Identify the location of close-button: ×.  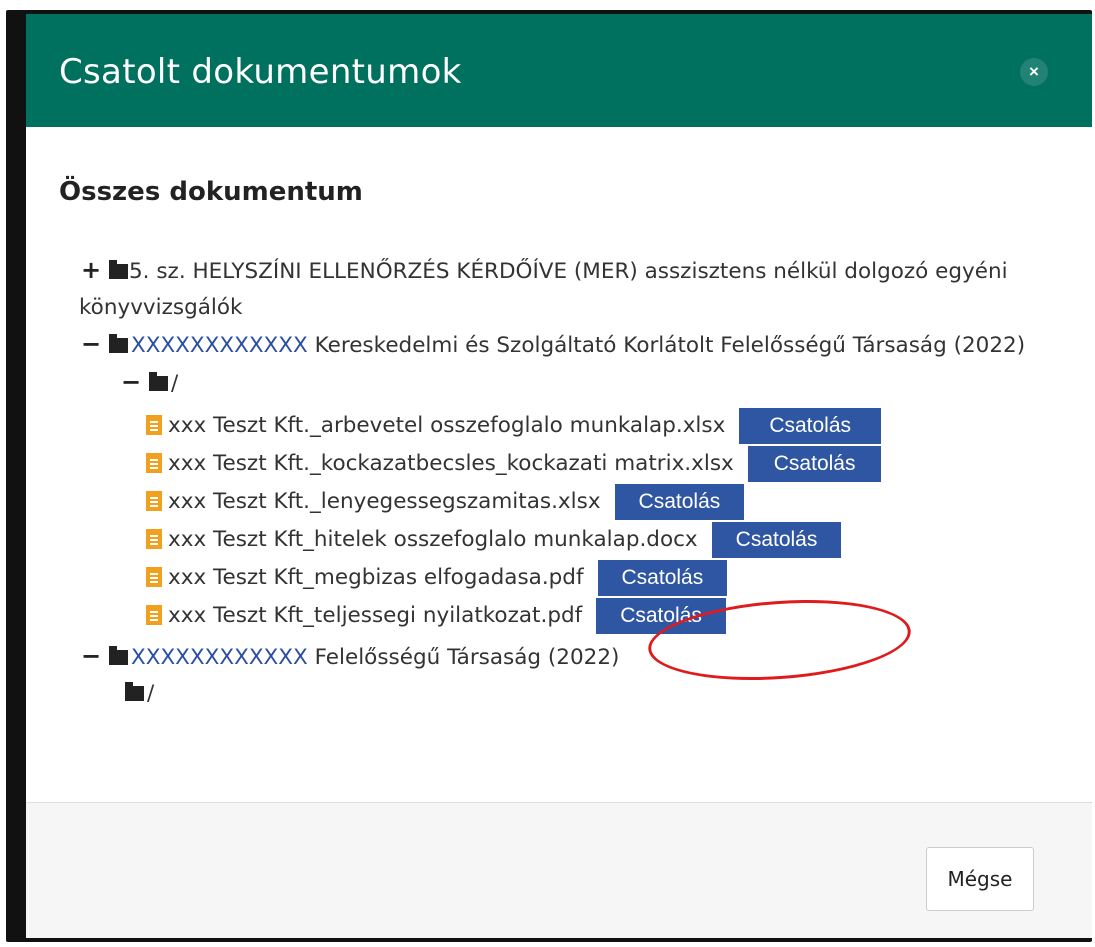
(1034, 72).